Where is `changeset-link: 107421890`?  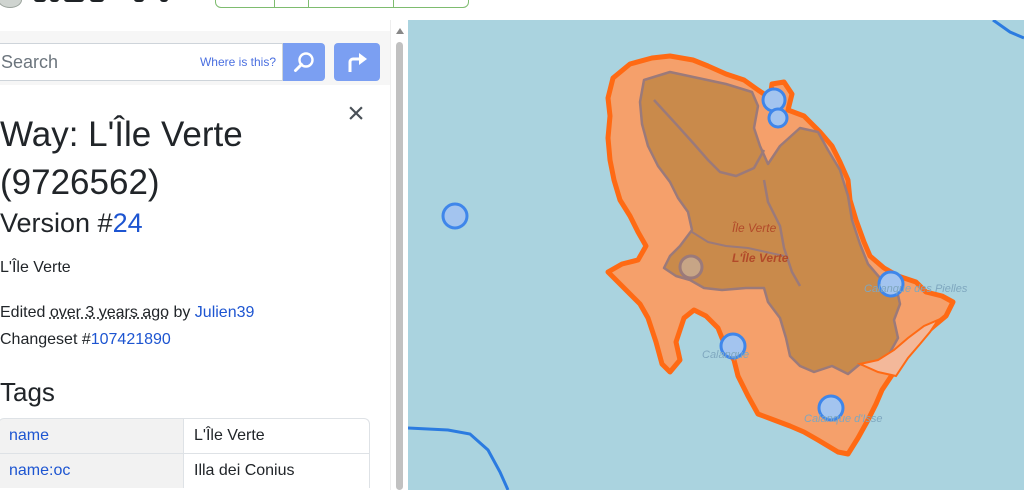
changeset-link: 107421890 is located at coordinates (131, 339).